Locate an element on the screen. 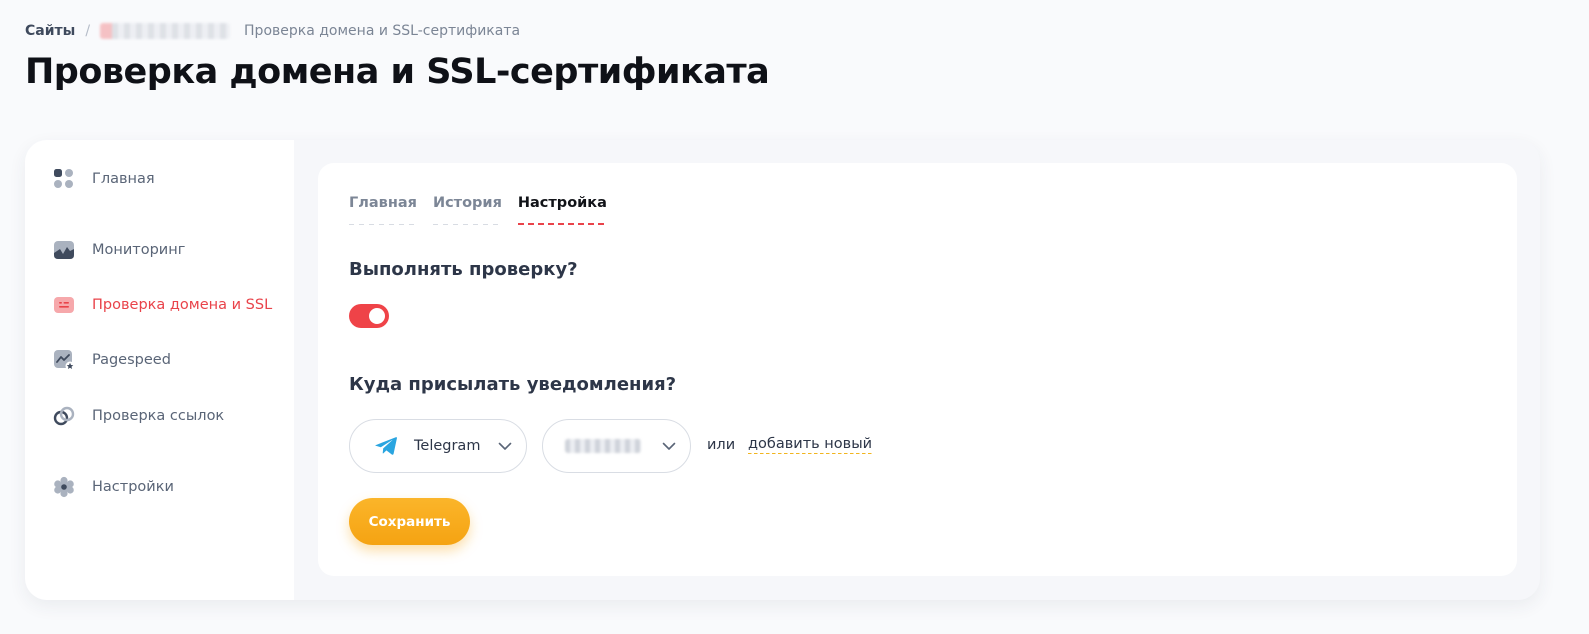  sidebar-item-home: Главная is located at coordinates (104, 179).